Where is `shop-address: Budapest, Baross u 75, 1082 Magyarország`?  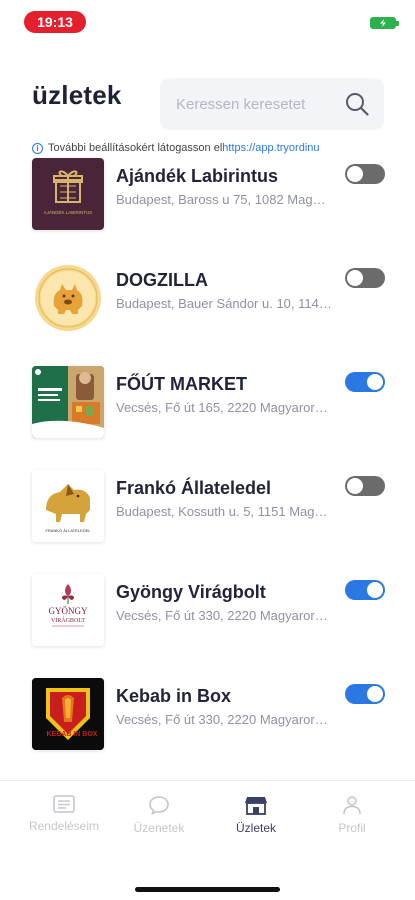
shop-address: Budapest, Baross u 75, 1082 Magyarország is located at coordinates (224, 199).